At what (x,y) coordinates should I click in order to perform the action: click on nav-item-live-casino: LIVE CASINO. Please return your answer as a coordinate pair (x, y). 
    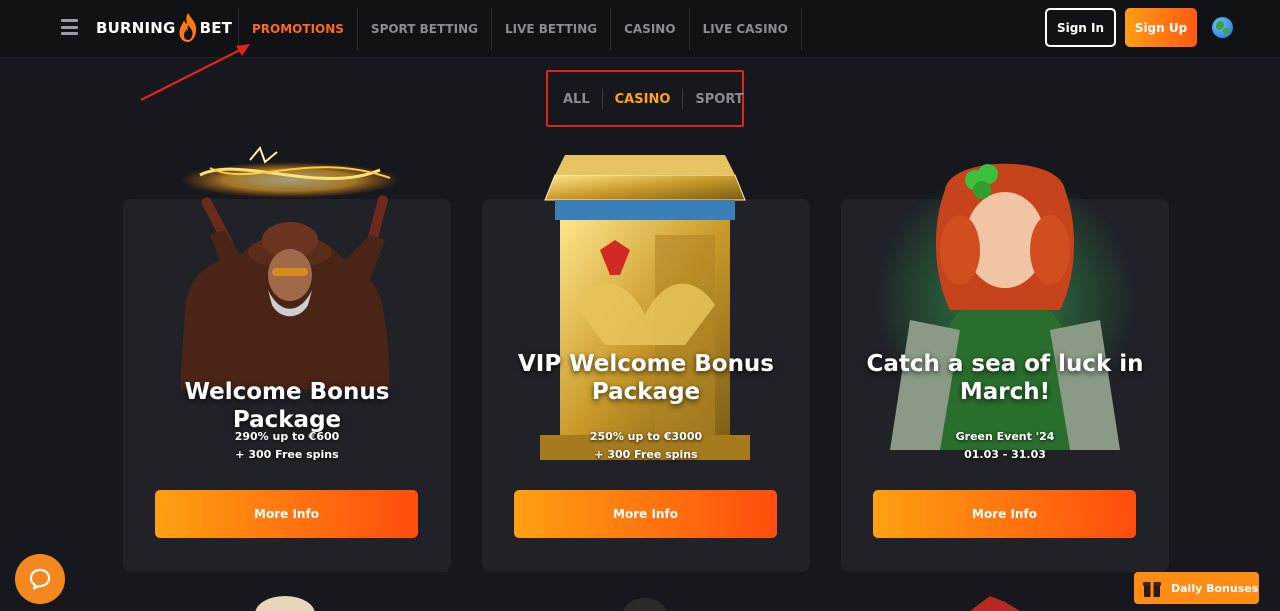
    Looking at the image, I should click on (745, 29).